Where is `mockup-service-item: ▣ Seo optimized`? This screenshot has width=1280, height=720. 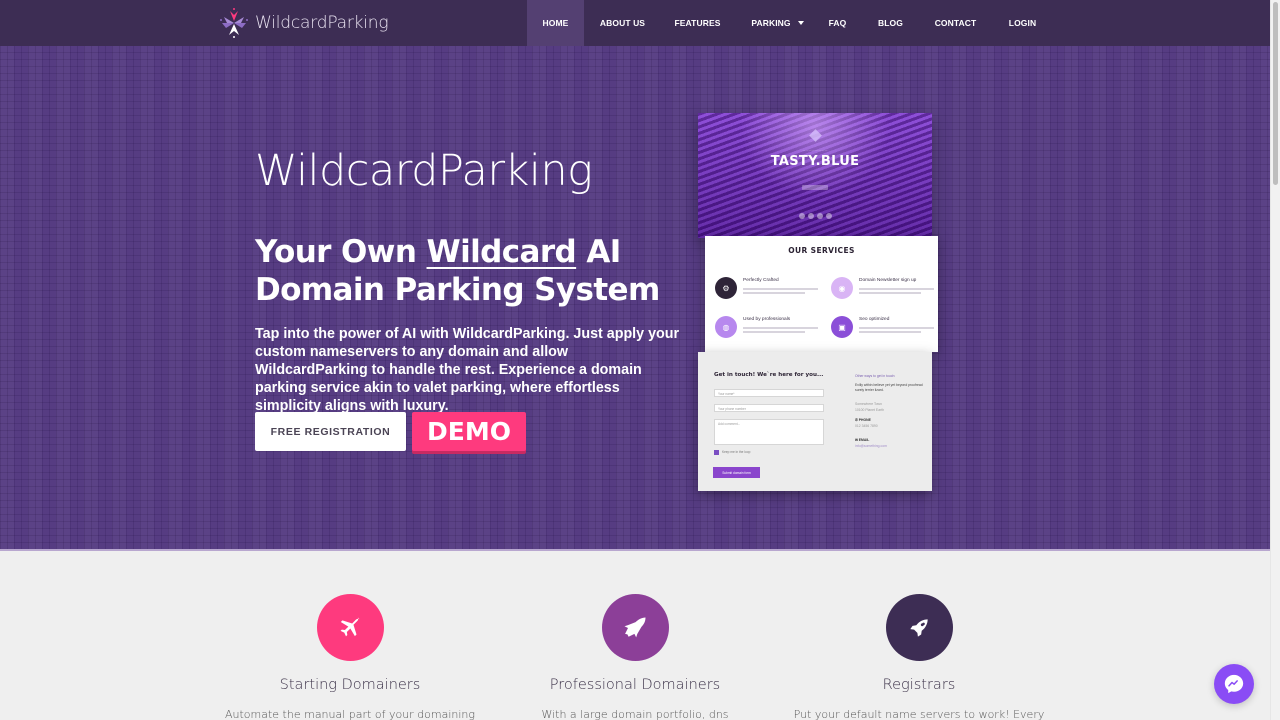
mockup-service-item: ▣ Seo optimized is located at coordinates (886, 329).